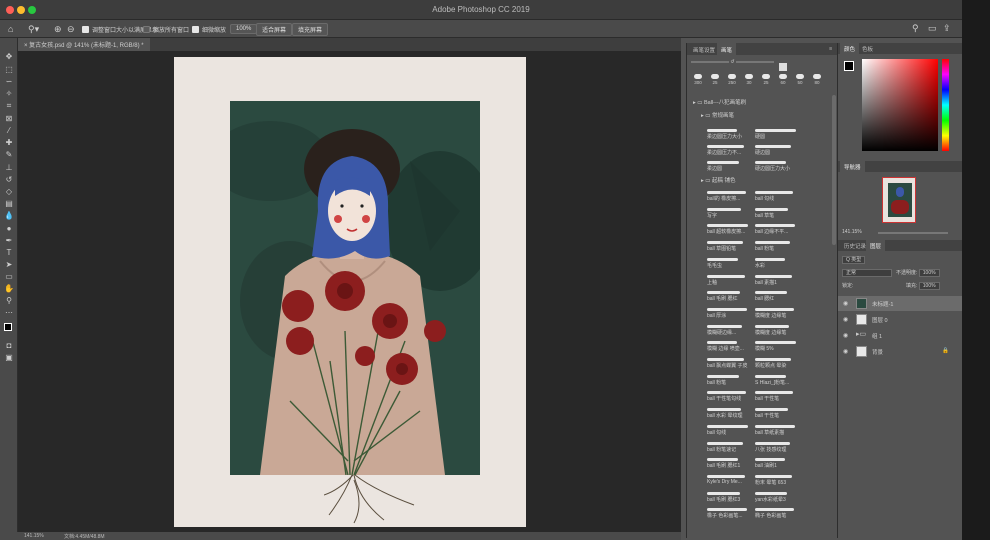 This screenshot has height=540, width=990. I want to click on hand-tool-icon: ✋, so click(9, 289).